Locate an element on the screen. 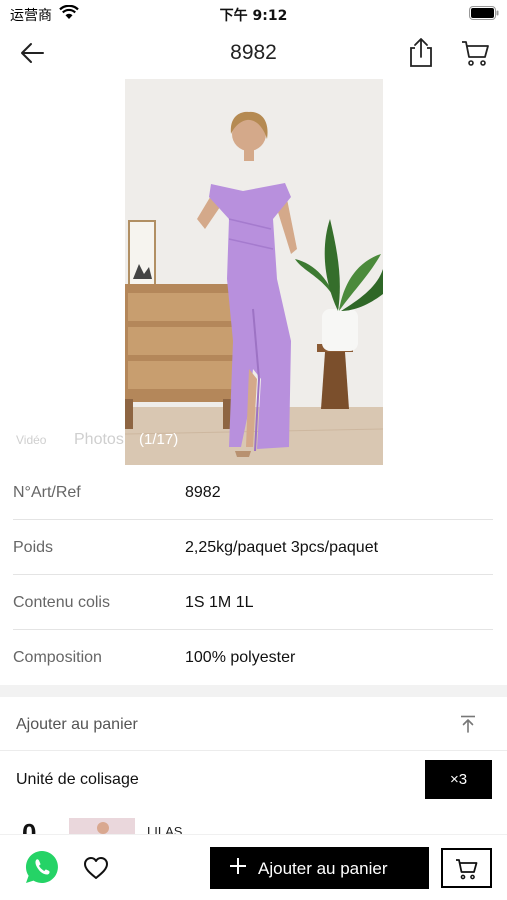  photo-counter: (1/17) is located at coordinates (159, 439).